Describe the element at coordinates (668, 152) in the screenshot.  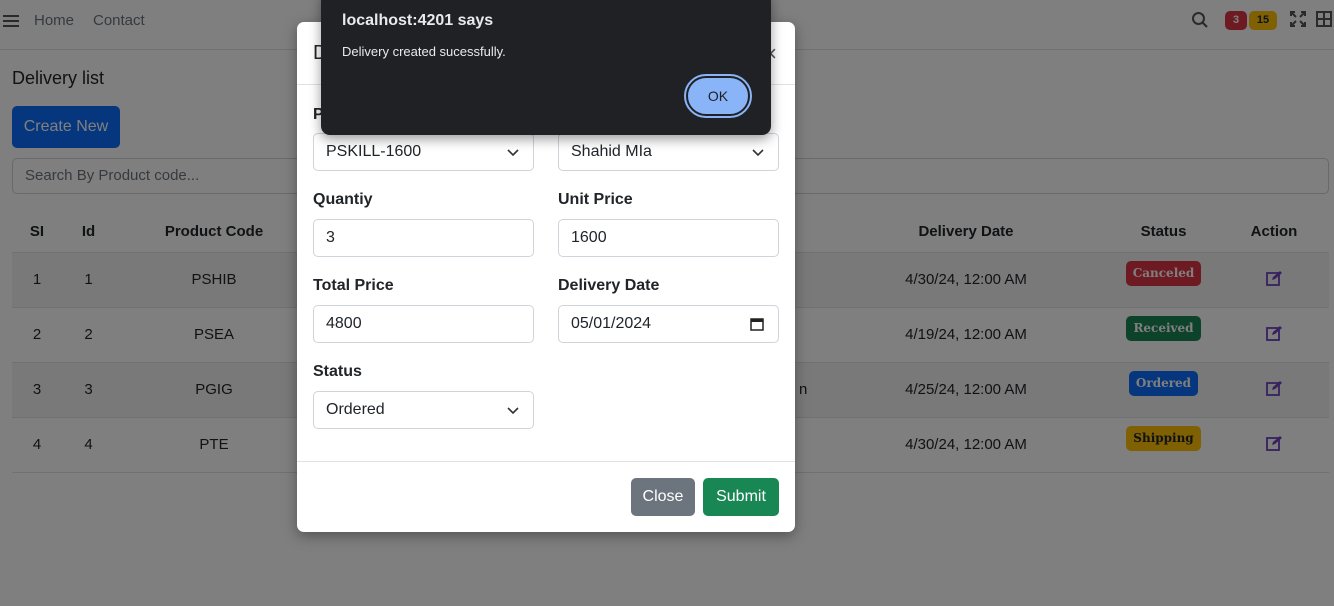
I see `customer-select: Shahid MIa` at that location.